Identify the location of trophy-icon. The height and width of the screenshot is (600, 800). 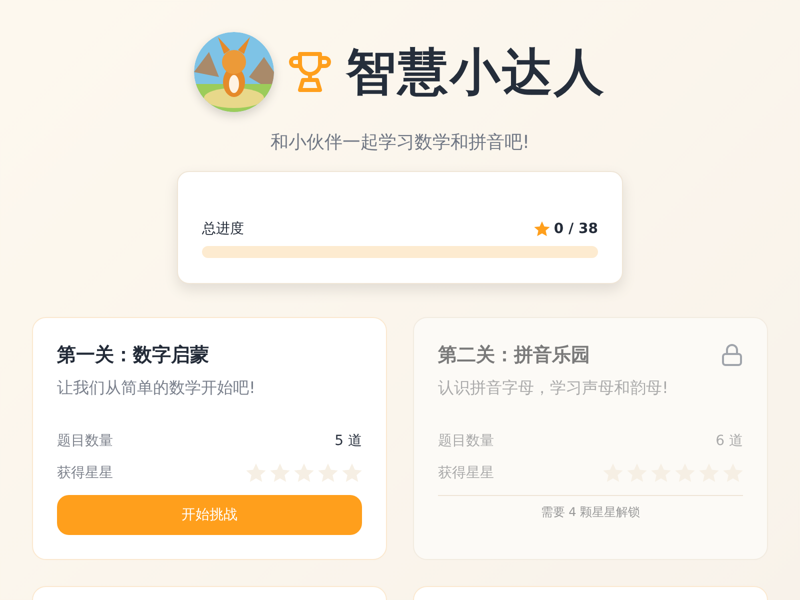
(310, 72).